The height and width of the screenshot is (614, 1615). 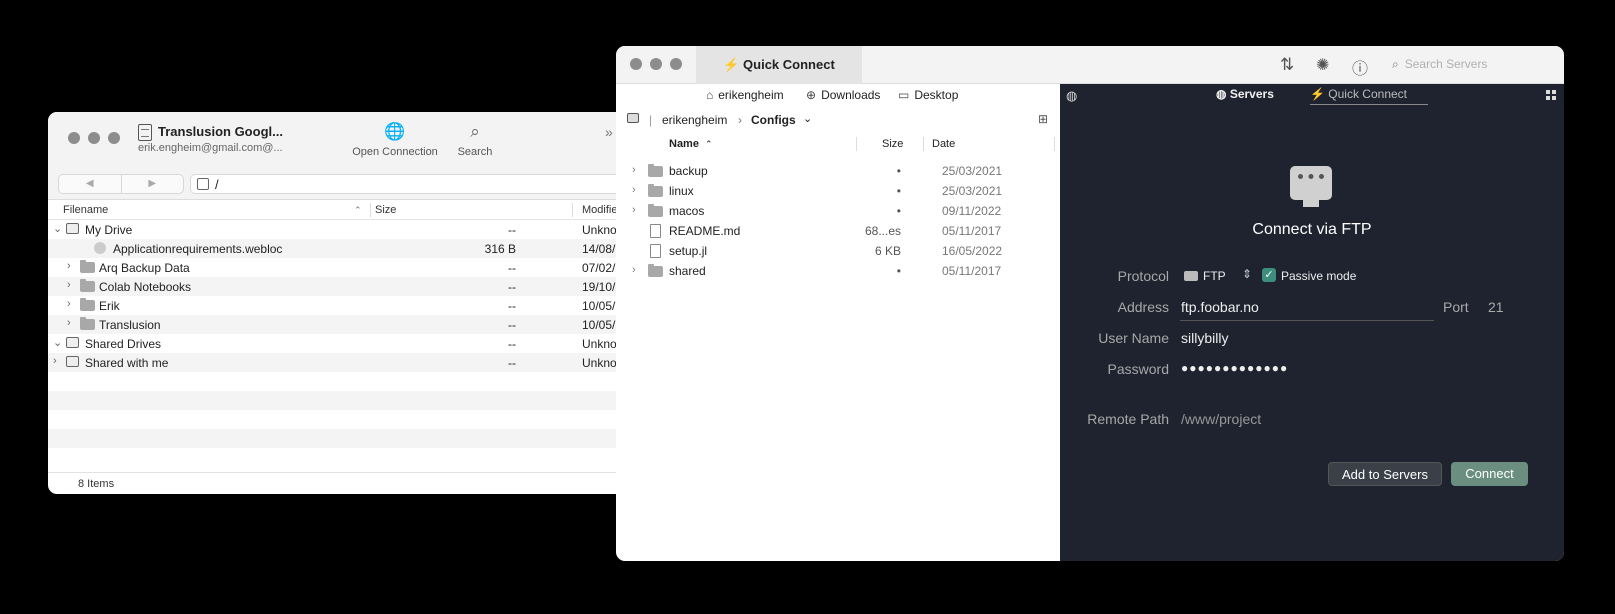 What do you see at coordinates (943, 144) in the screenshot?
I see `date-column-header: Date` at bounding box center [943, 144].